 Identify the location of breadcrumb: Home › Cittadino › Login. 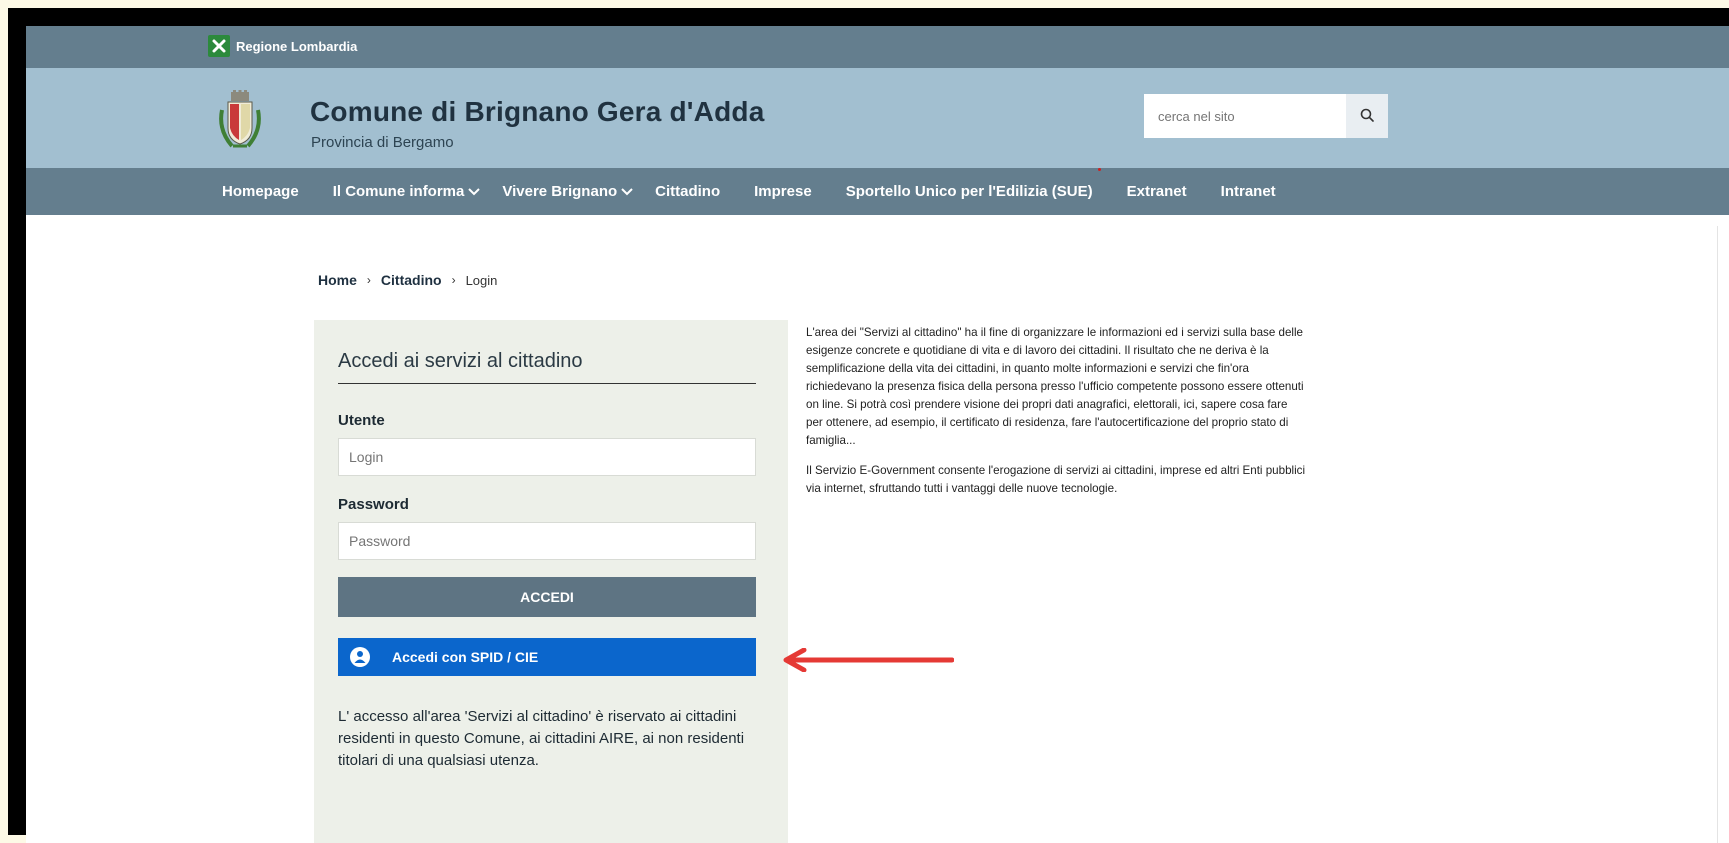
(407, 280).